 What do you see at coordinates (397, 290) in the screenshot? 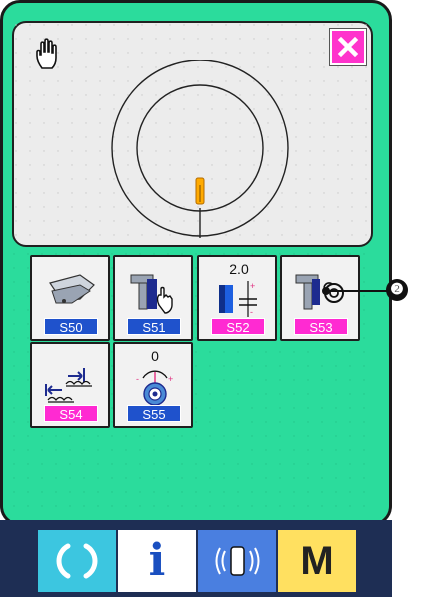
I see `callout-number: ❷` at bounding box center [397, 290].